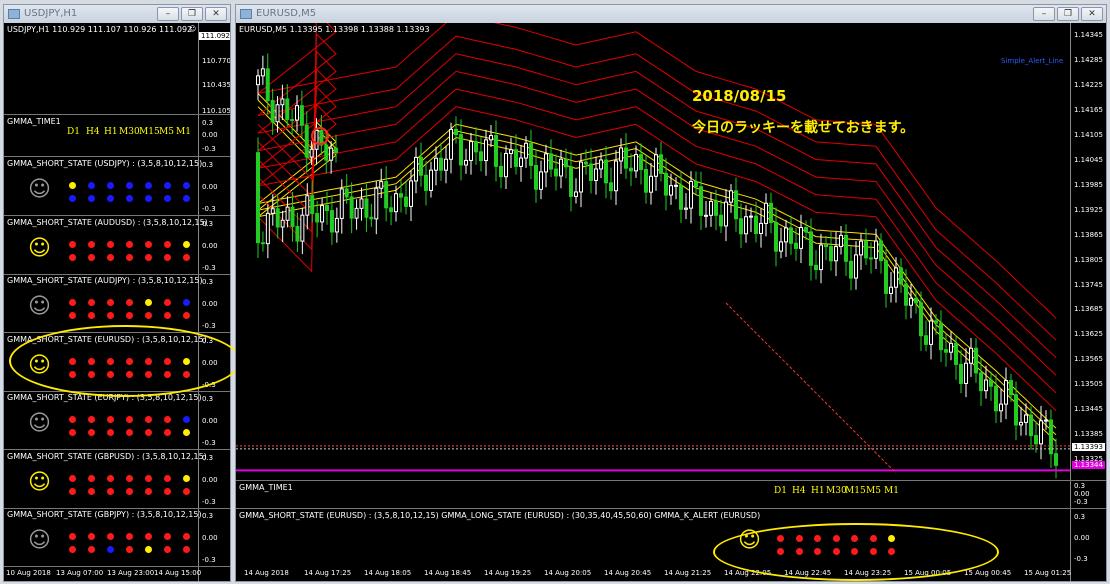 This screenshot has width=1110, height=584. What do you see at coordinates (246, 14) in the screenshot?
I see `chart-window-icon` at bounding box center [246, 14].